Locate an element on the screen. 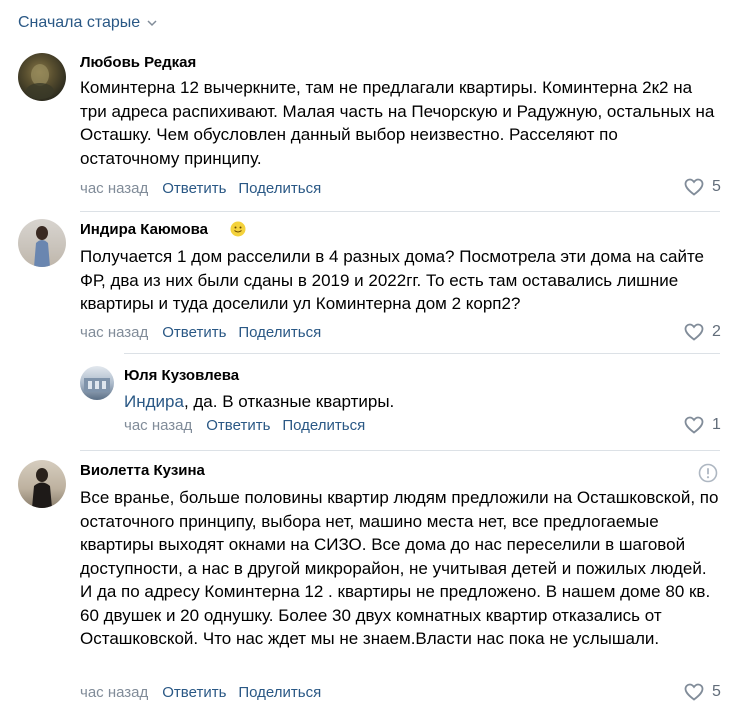  comment-author: Юля Кузовлева is located at coordinates (181, 375).